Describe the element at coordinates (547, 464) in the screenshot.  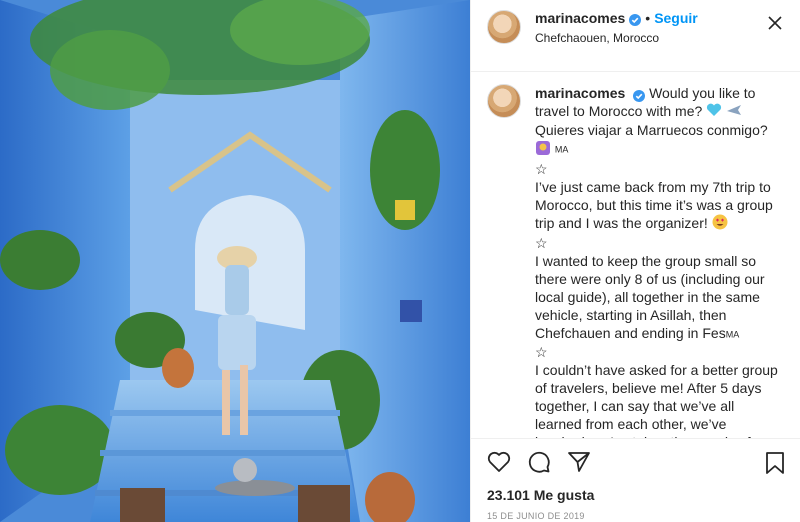
I see `comment-icon` at that location.